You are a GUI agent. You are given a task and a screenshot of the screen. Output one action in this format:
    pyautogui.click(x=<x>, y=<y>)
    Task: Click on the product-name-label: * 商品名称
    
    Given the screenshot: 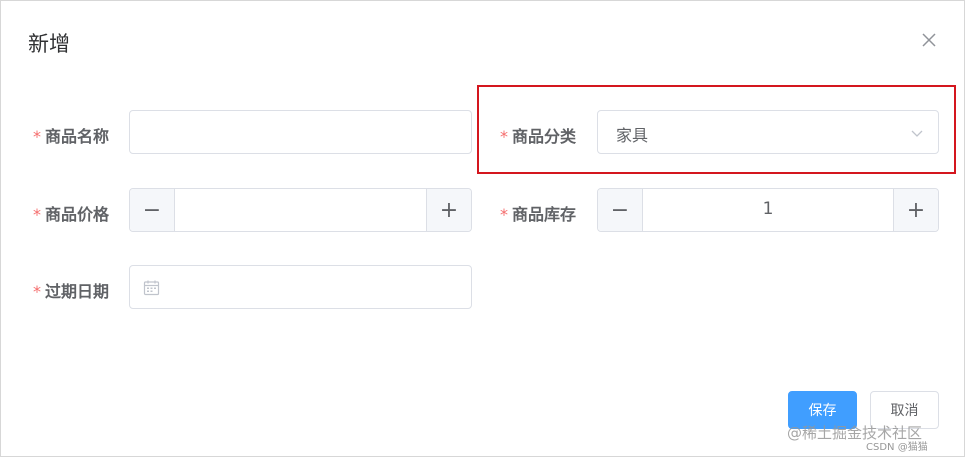 What is the action you would take?
    pyautogui.click(x=71, y=135)
    